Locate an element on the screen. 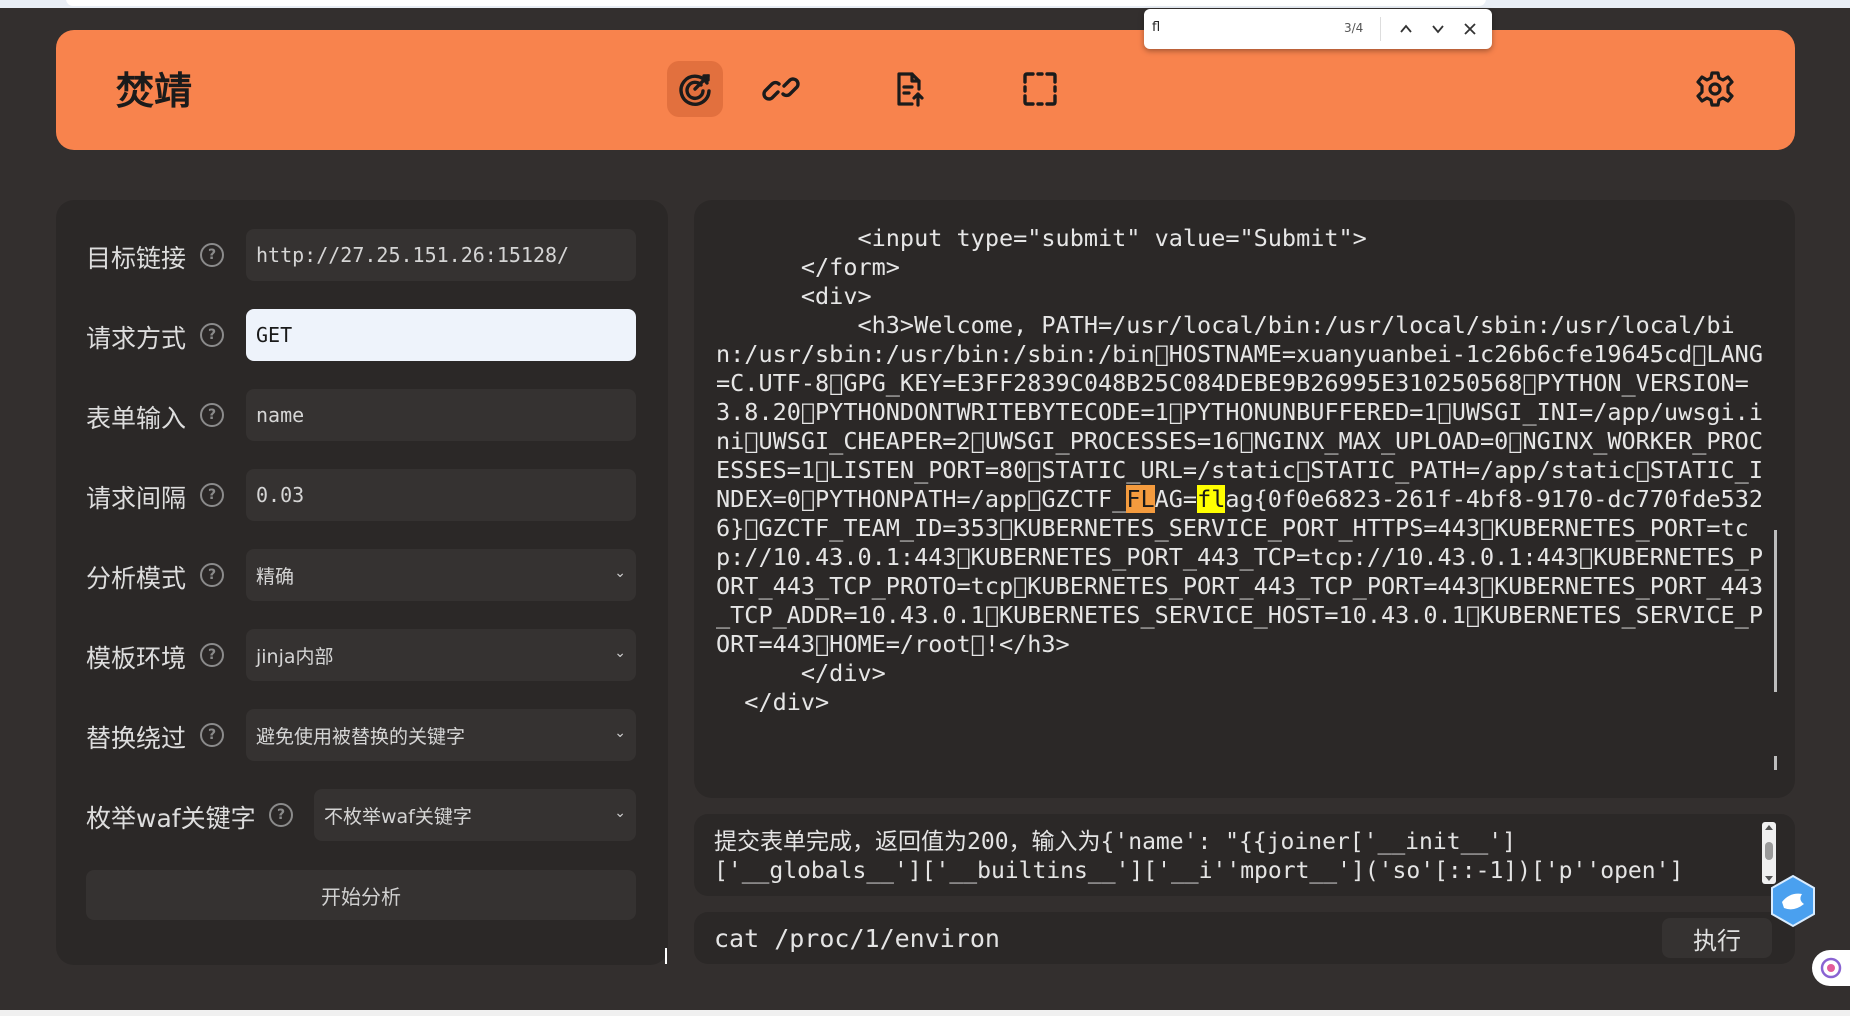 The height and width of the screenshot is (1016, 1850). waf-enum-value: 不枚举waf关键字 is located at coordinates (398, 816).